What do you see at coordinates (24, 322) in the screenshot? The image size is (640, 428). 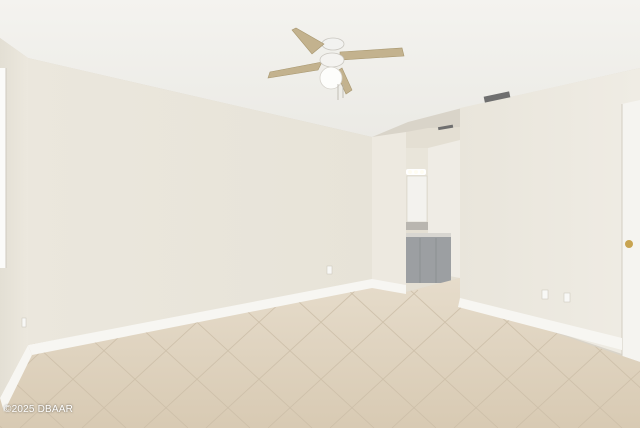 I see `wall-outlet-left` at bounding box center [24, 322].